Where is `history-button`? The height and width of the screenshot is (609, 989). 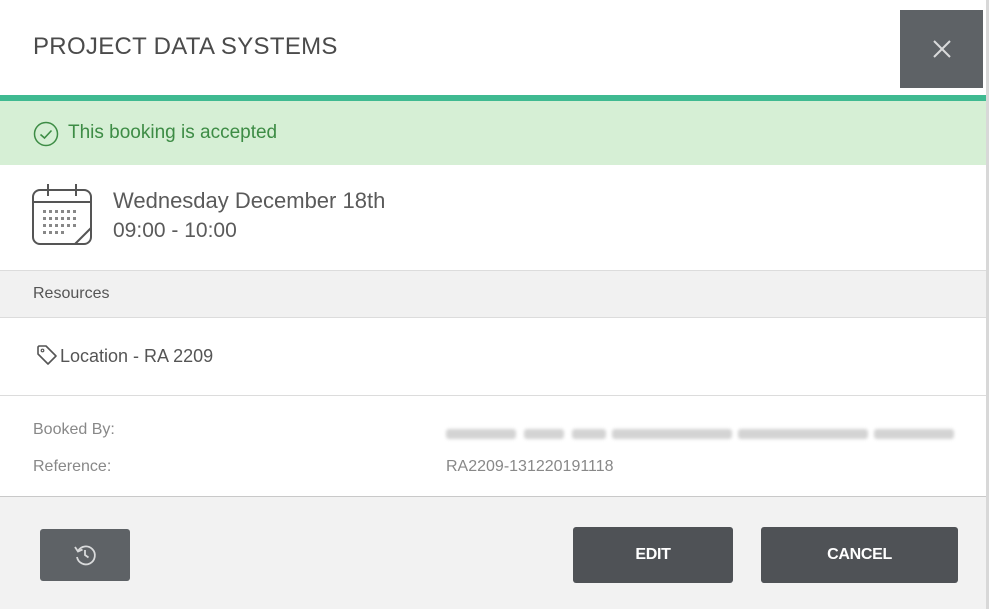 history-button is located at coordinates (85, 555).